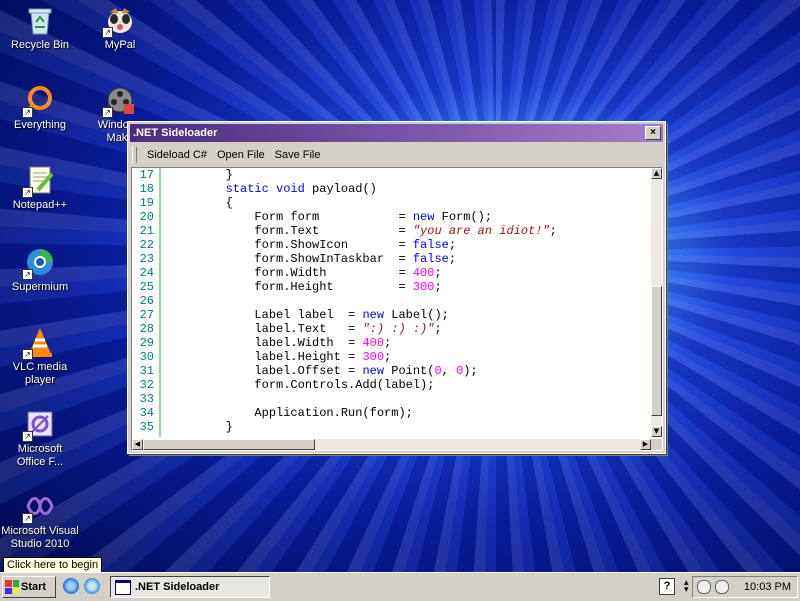  I want to click on desktop-icon-mypal: ↗ MyPal, so click(120, 28).